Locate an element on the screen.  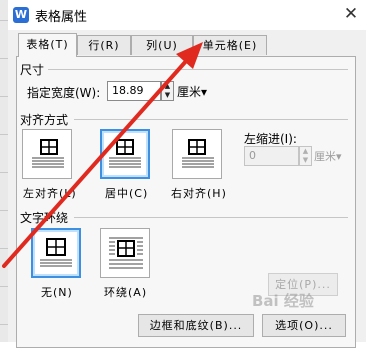
tab-row: 行(R) is located at coordinates (104, 45).